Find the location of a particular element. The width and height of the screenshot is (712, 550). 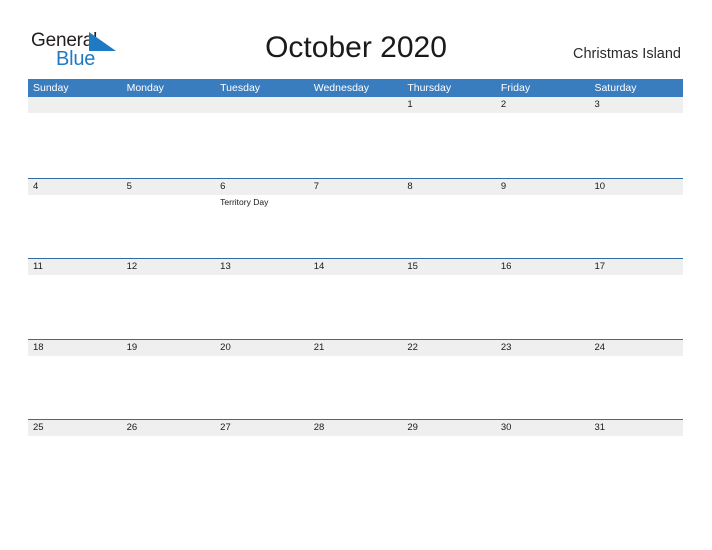

week-date-band: 4 5 6 7 8 9 10 is located at coordinates (355, 186).